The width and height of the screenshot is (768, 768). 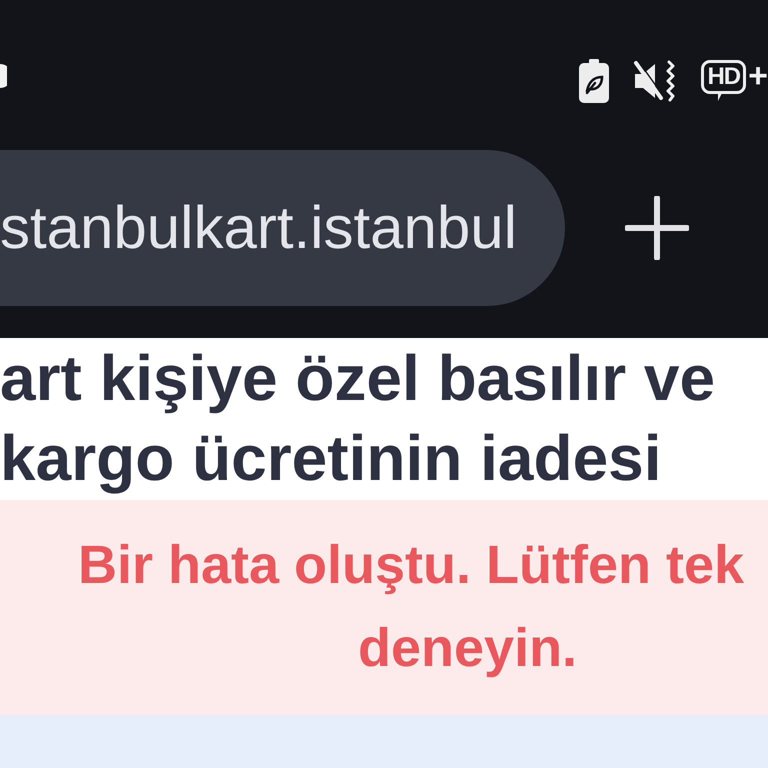 I want to click on plus-icon, so click(x=657, y=228).